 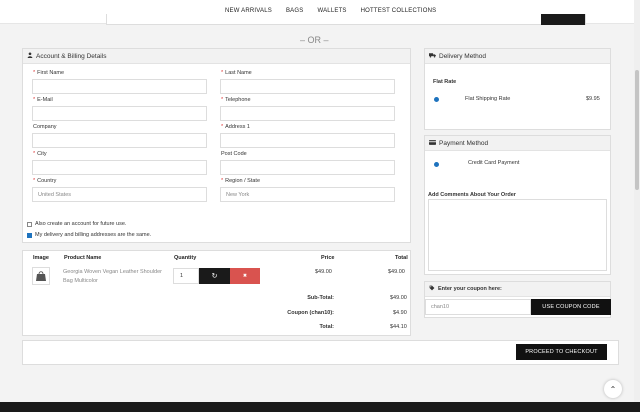 What do you see at coordinates (487, 99) in the screenshot?
I see `flat-rate-label: Flat Shipping Rate` at bounding box center [487, 99].